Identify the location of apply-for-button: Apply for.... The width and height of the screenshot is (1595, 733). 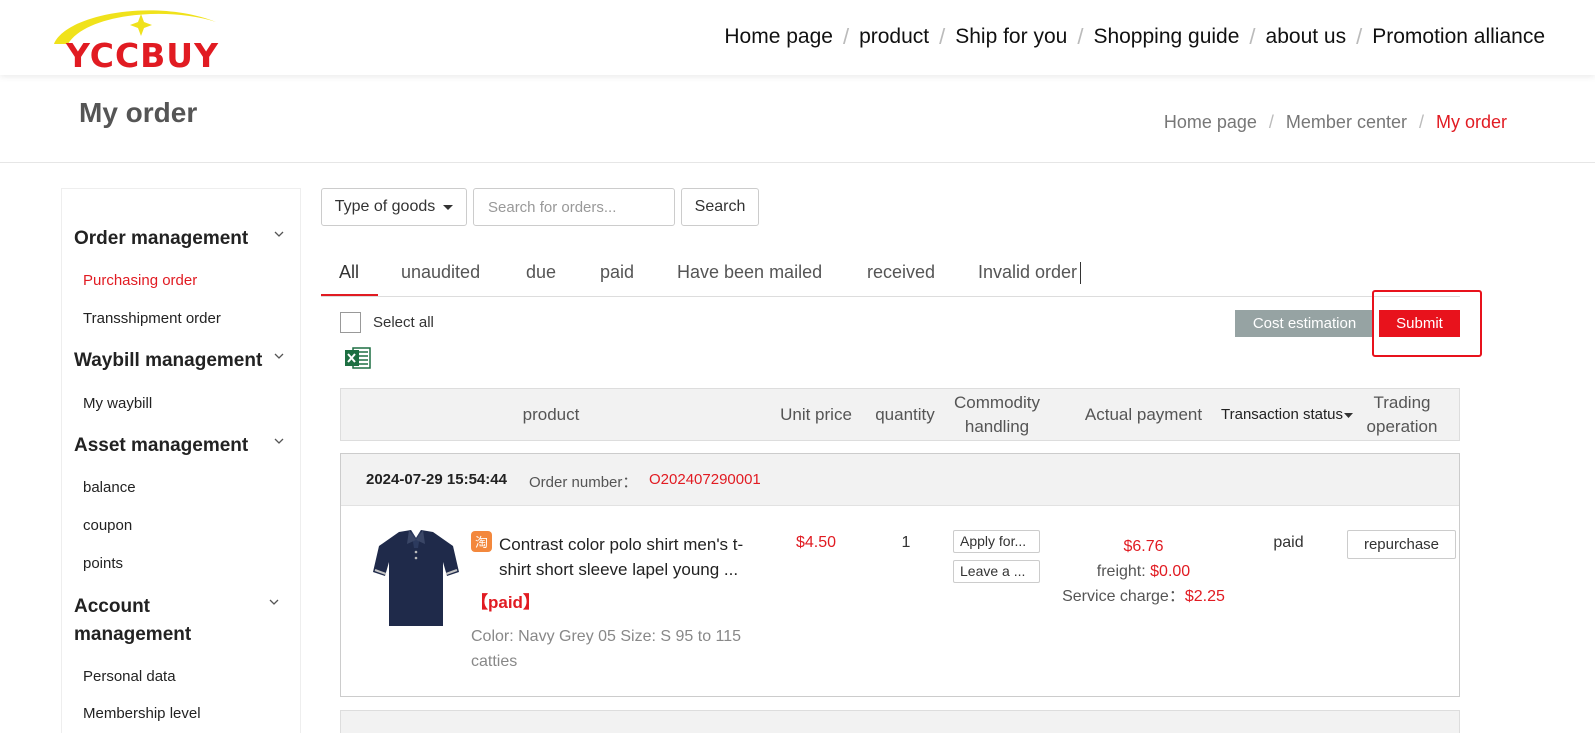
(996, 541).